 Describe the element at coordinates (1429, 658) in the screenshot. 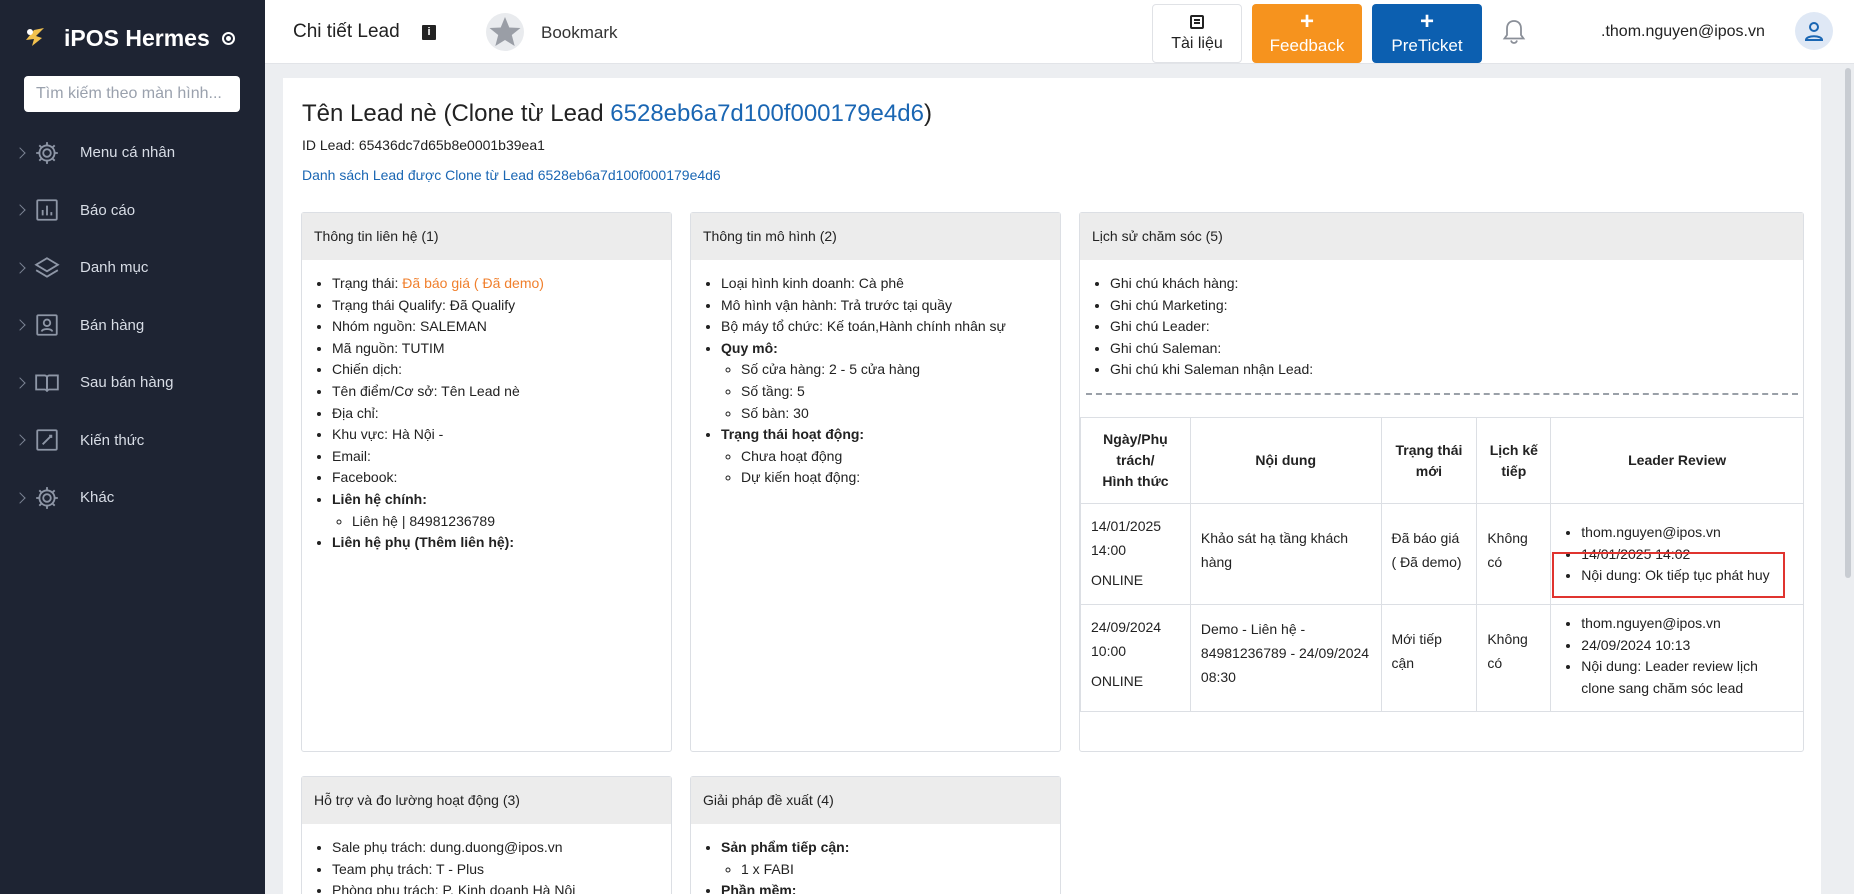

I see `cell-status: Mới tiếp cận` at that location.